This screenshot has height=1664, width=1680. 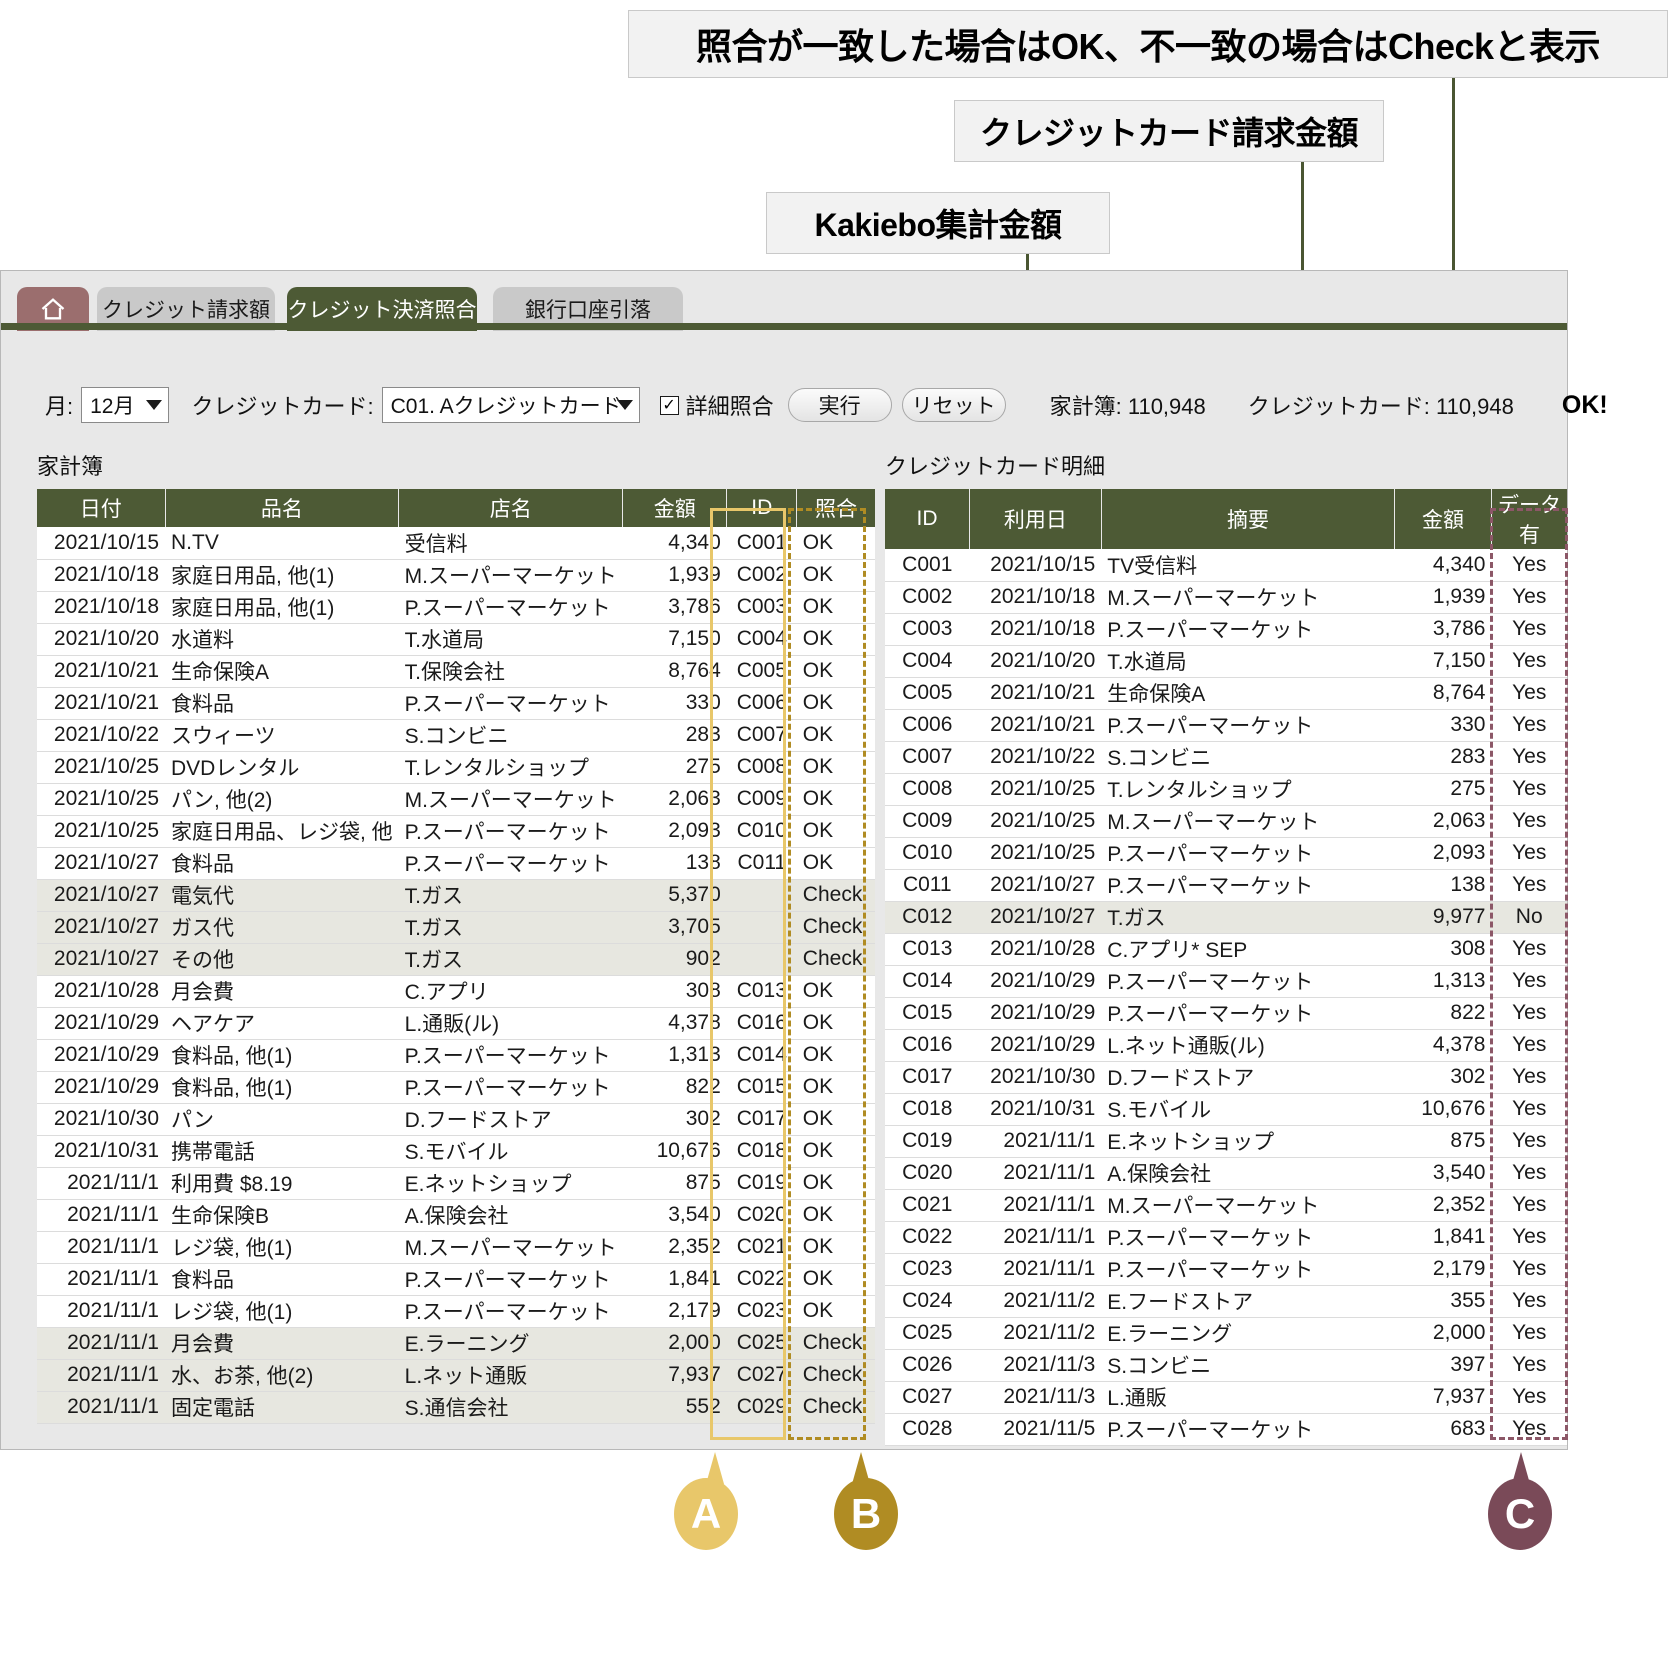 I want to click on table-row: C022 2021/11/1 P.スーパーマーケット 1,841 Yes, so click(x=1226, y=1237).